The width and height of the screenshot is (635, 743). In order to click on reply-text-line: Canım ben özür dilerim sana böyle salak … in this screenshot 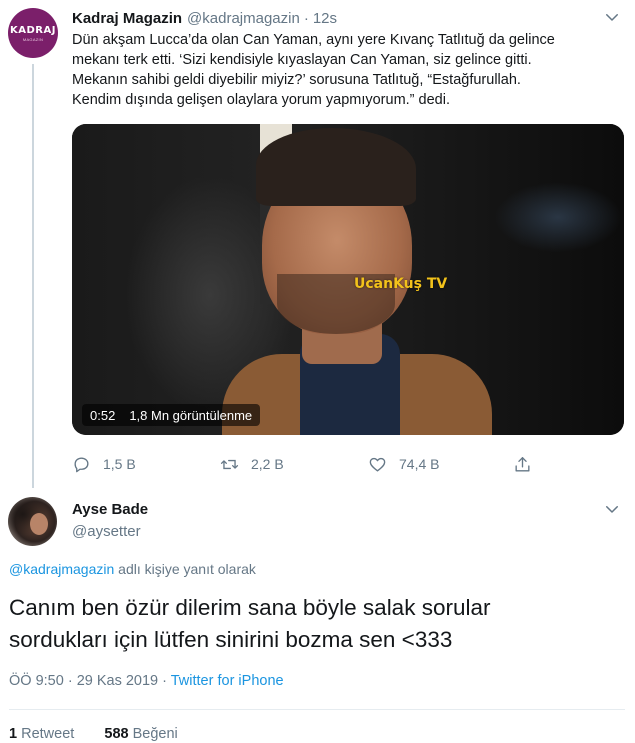, I will do `click(250, 607)`.